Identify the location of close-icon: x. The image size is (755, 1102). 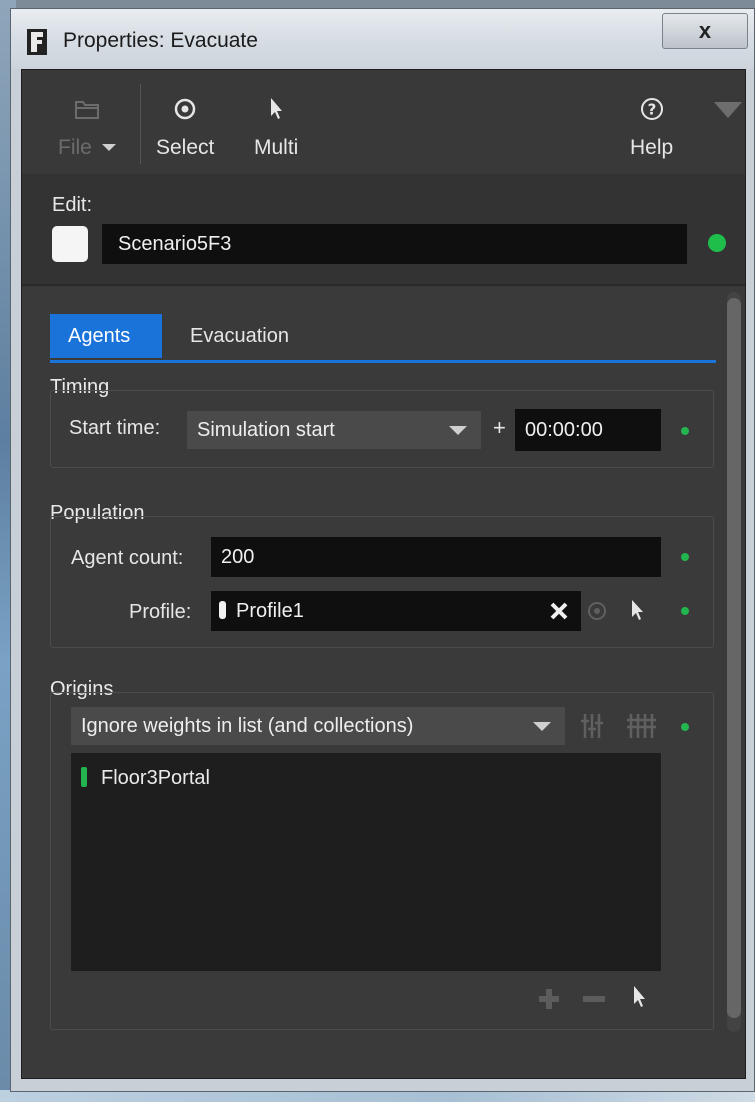
(705, 30).